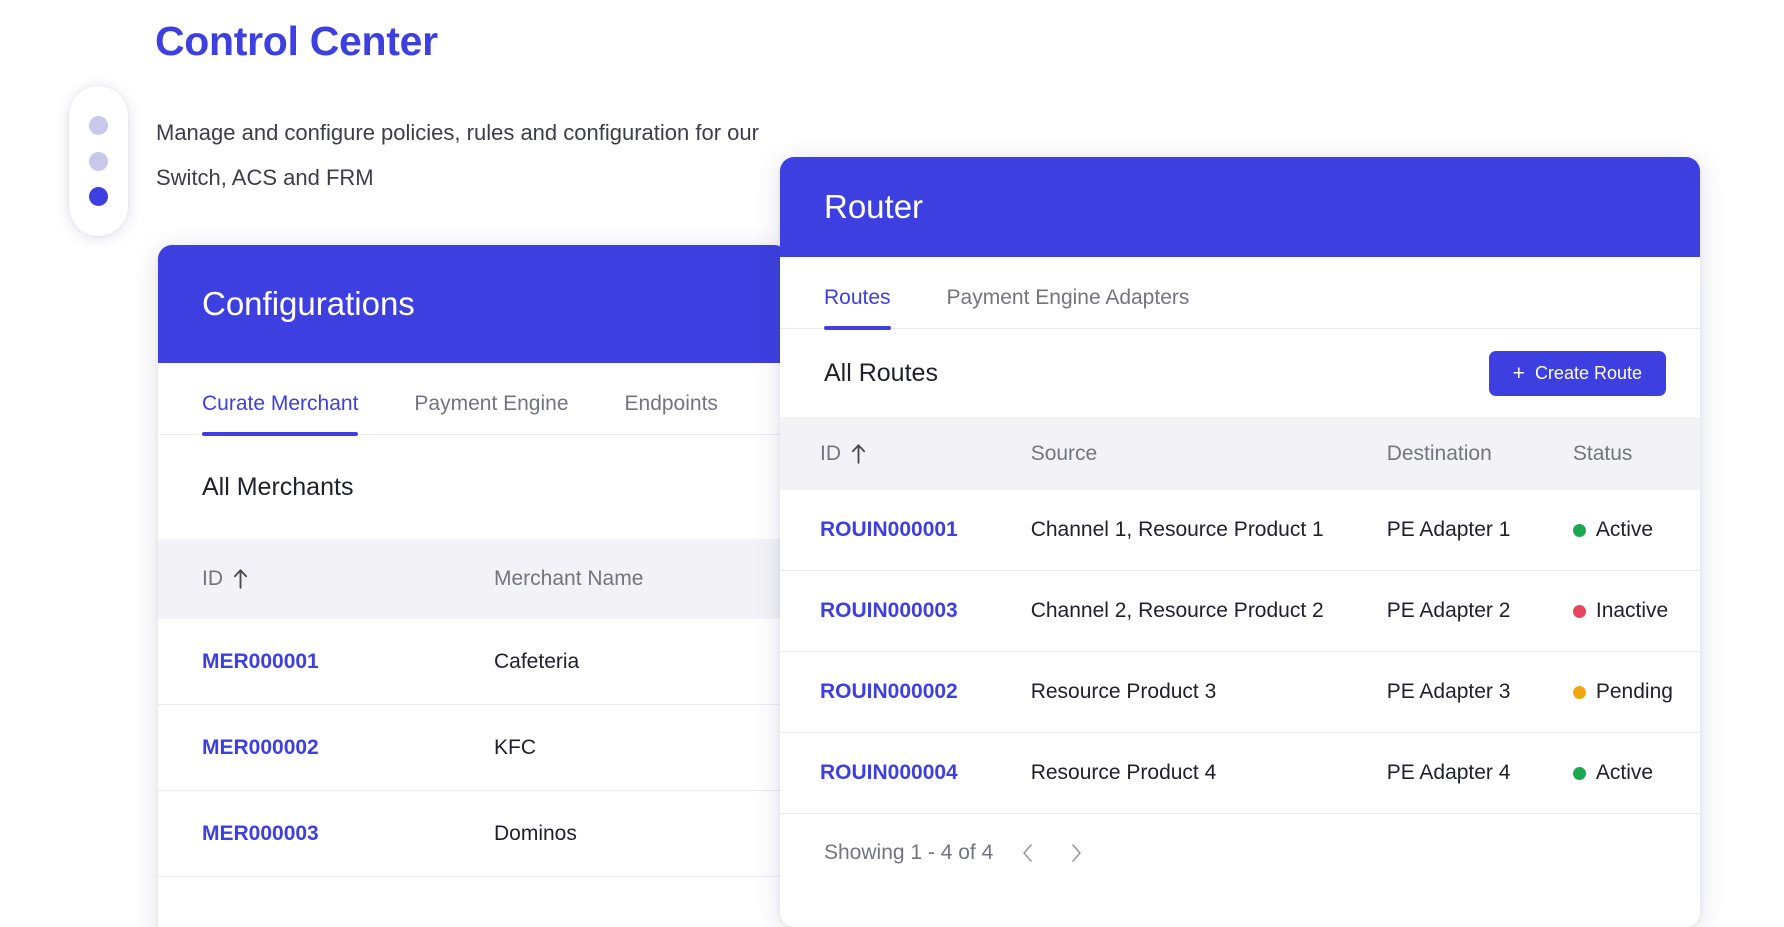 Image resolution: width=1784 pixels, height=927 pixels. I want to click on routes-column-destination: Destination, so click(1480, 454).